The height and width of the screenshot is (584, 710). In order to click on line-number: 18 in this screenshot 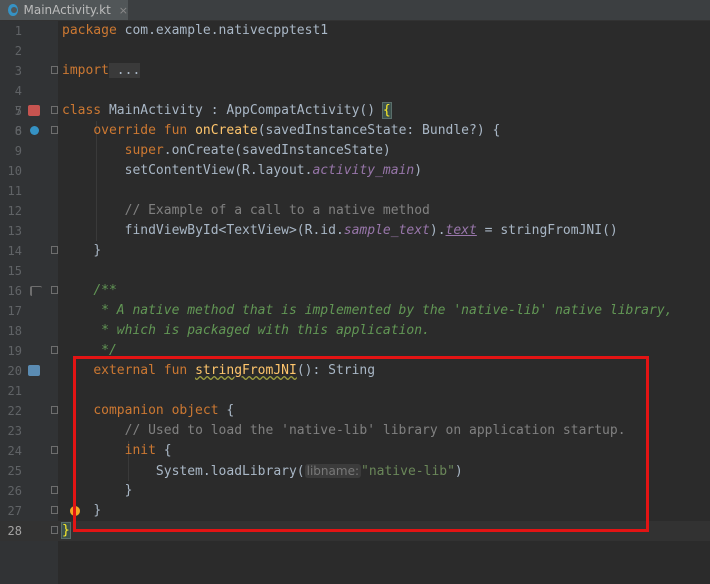, I will do `click(14, 331)`.